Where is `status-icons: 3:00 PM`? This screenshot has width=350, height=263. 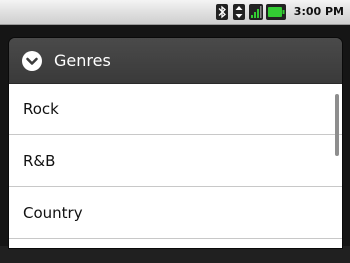
status-icons: 3:00 PM is located at coordinates (279, 12).